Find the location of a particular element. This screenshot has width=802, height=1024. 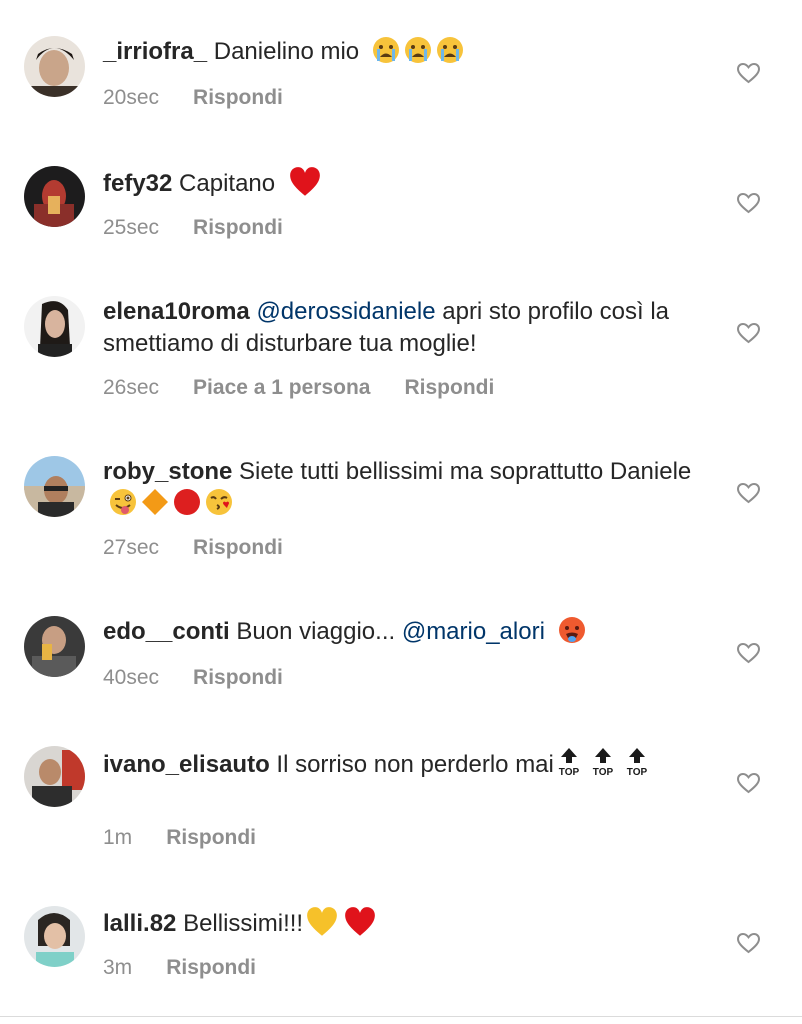

comment-text: Danielino mio is located at coordinates (286, 51).